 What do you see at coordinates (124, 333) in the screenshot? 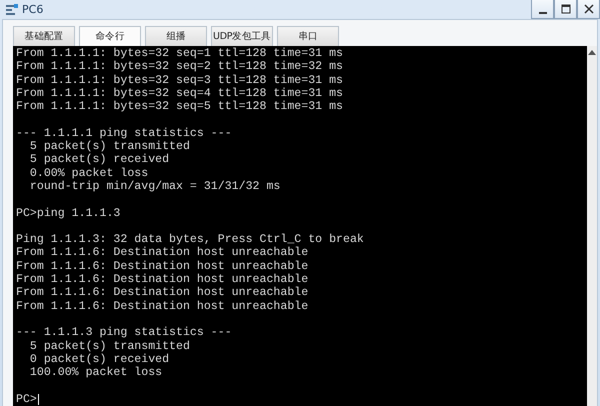
I see `terminal-line: --- 1.1.1.3 ping statistics ---` at bounding box center [124, 333].